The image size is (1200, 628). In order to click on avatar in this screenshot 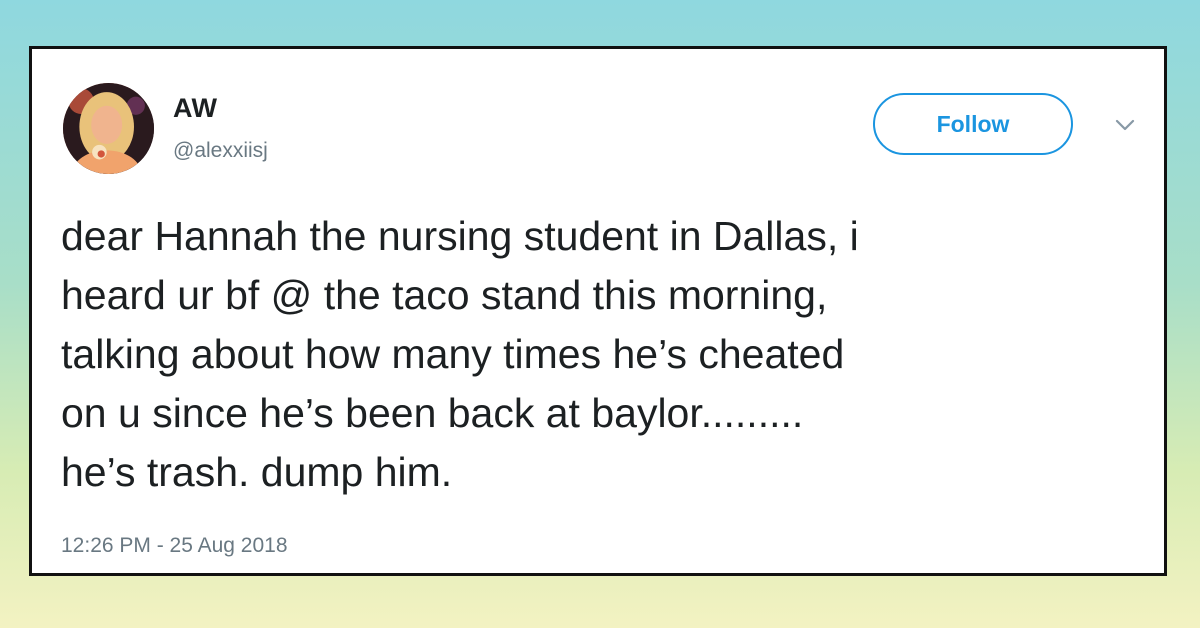, I will do `click(108, 128)`.